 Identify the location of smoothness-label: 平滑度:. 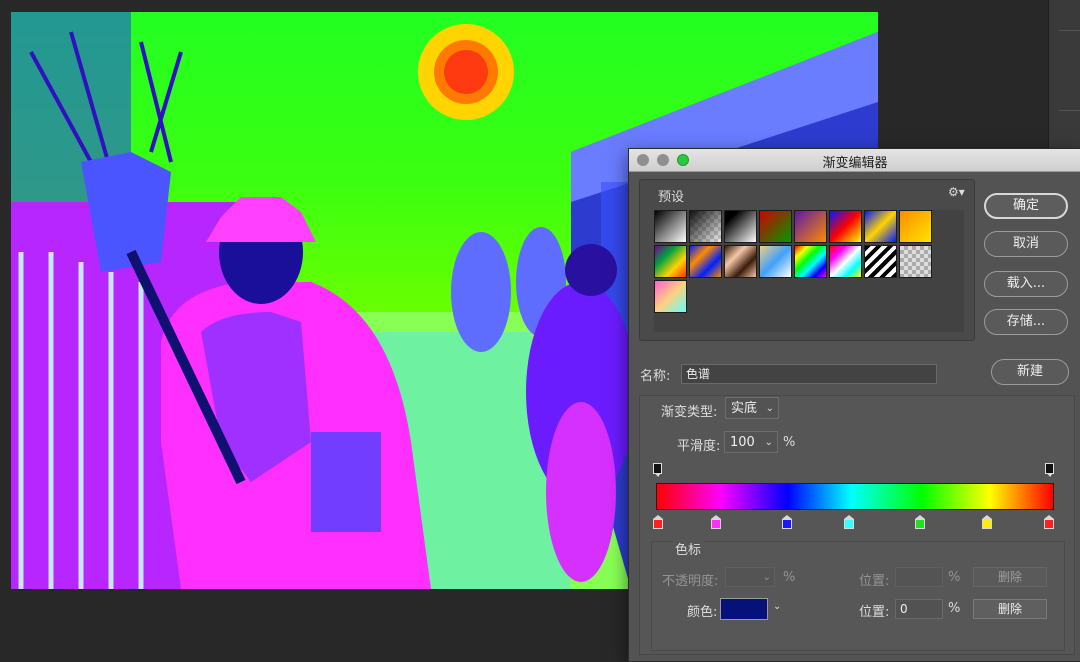
(699, 446).